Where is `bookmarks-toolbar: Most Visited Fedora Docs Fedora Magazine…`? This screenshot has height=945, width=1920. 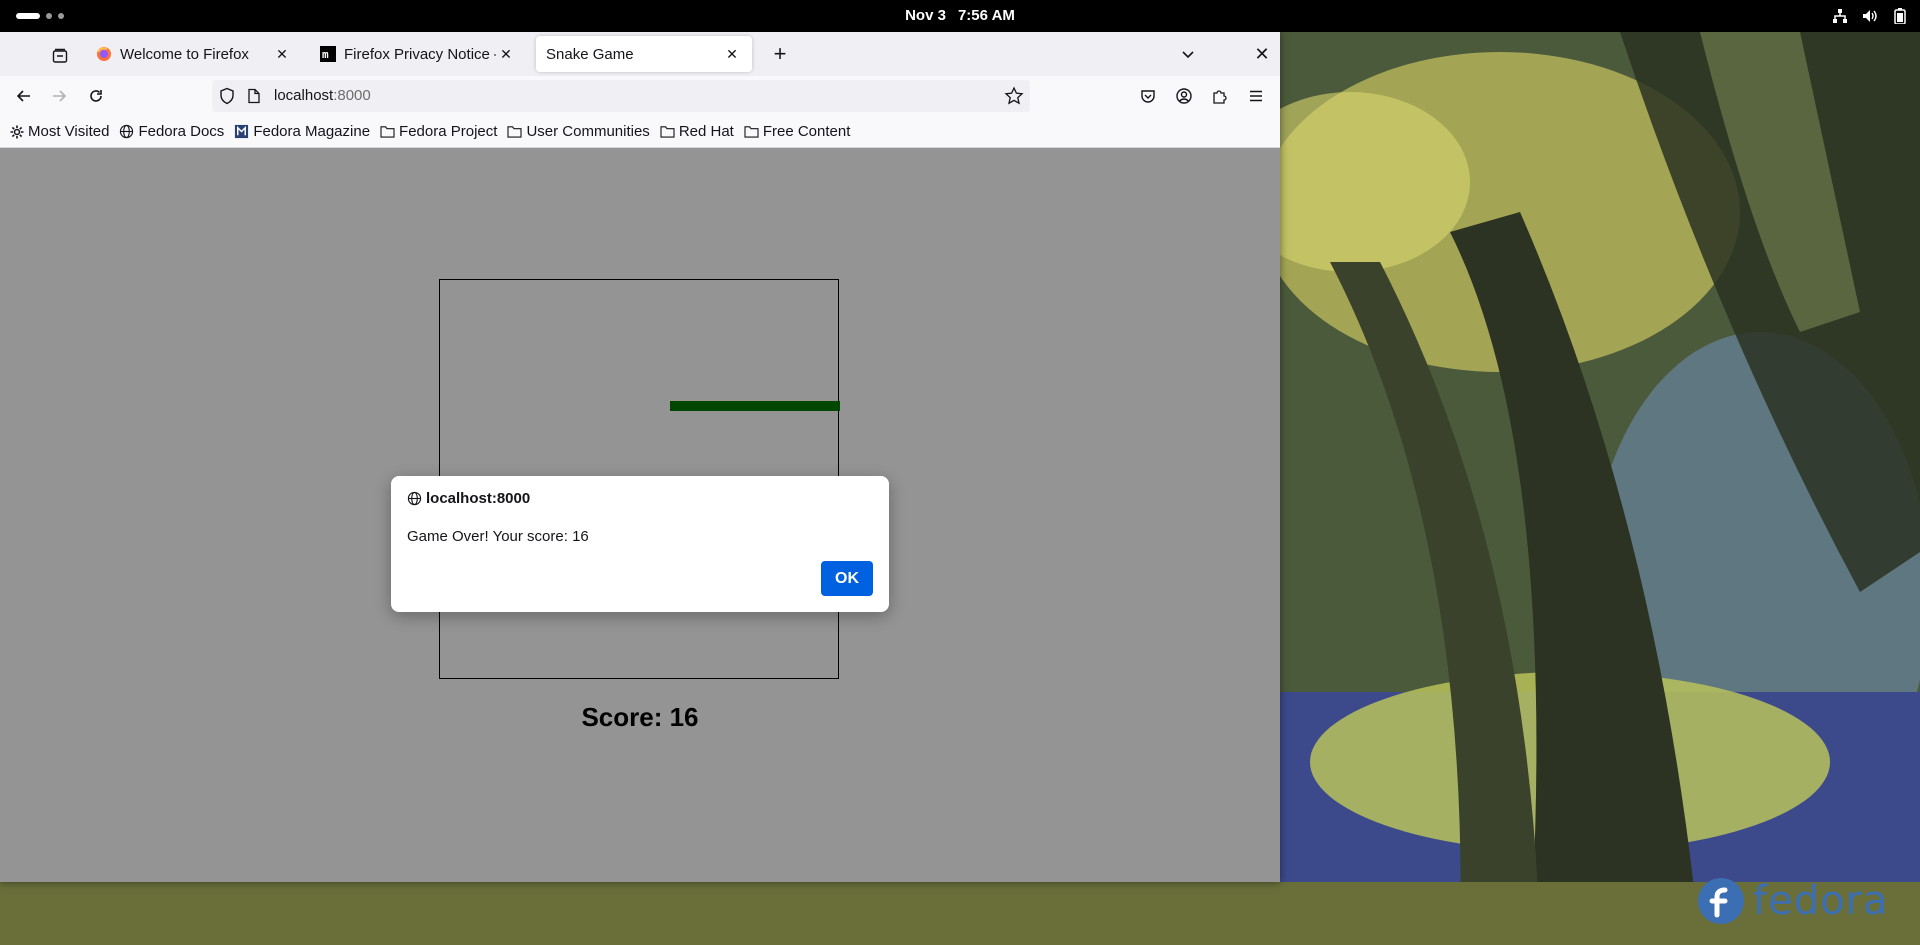 bookmarks-toolbar: Most Visited Fedora Docs Fedora Magazine… is located at coordinates (640, 132).